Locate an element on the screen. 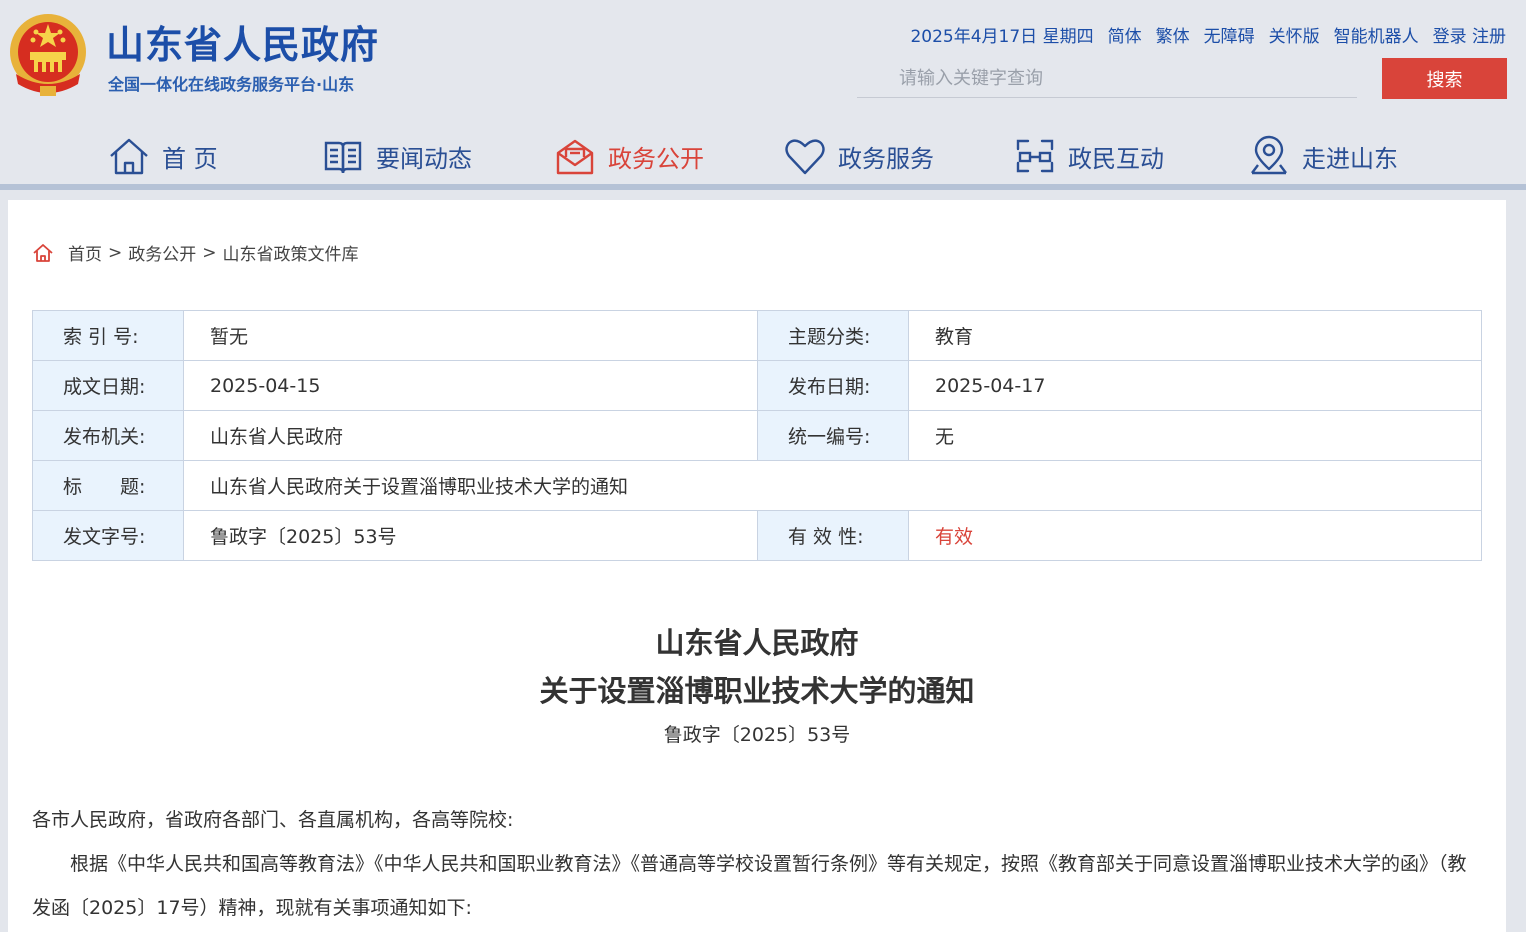 The width and height of the screenshot is (1526, 932). login-link: 登录 is located at coordinates (1450, 37).